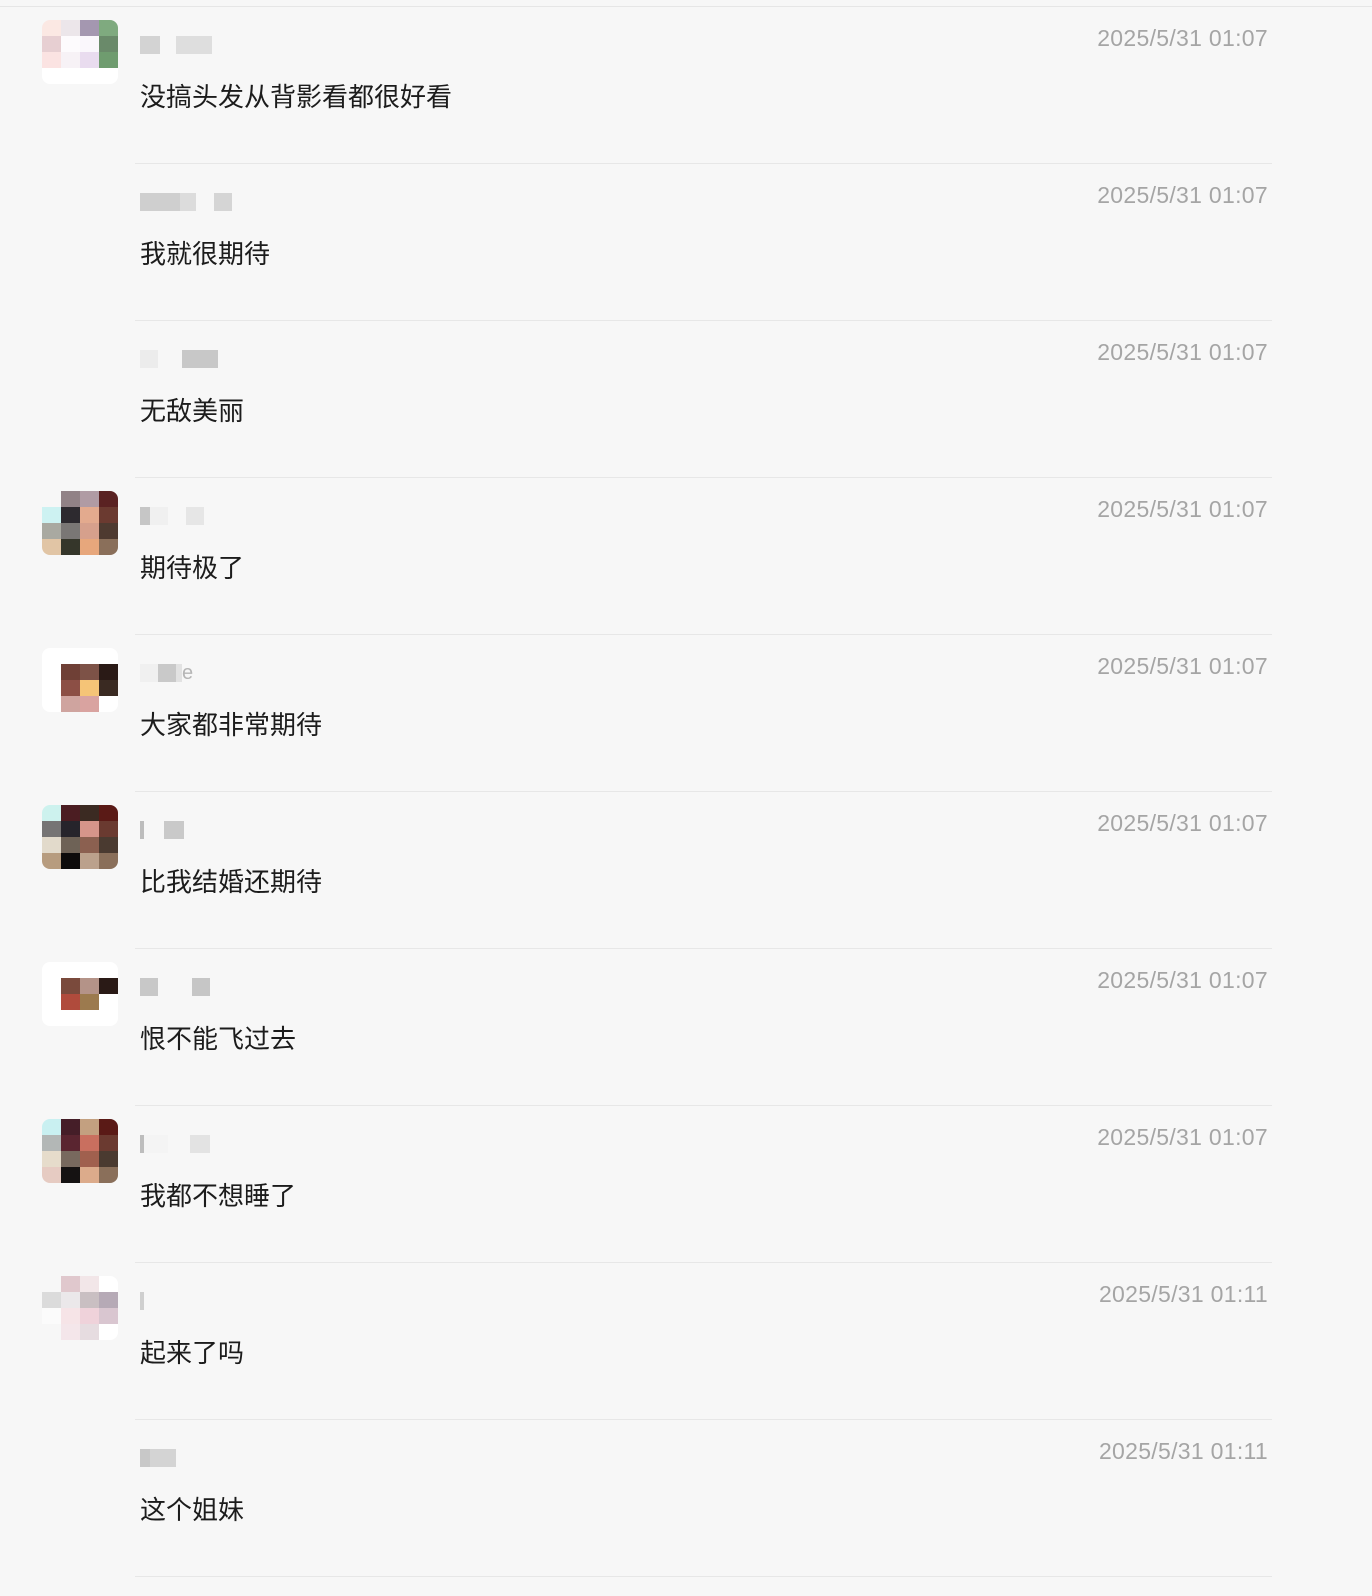 The height and width of the screenshot is (1596, 1372). What do you see at coordinates (205, 255) in the screenshot?
I see `comment-text: 我就很期待` at bounding box center [205, 255].